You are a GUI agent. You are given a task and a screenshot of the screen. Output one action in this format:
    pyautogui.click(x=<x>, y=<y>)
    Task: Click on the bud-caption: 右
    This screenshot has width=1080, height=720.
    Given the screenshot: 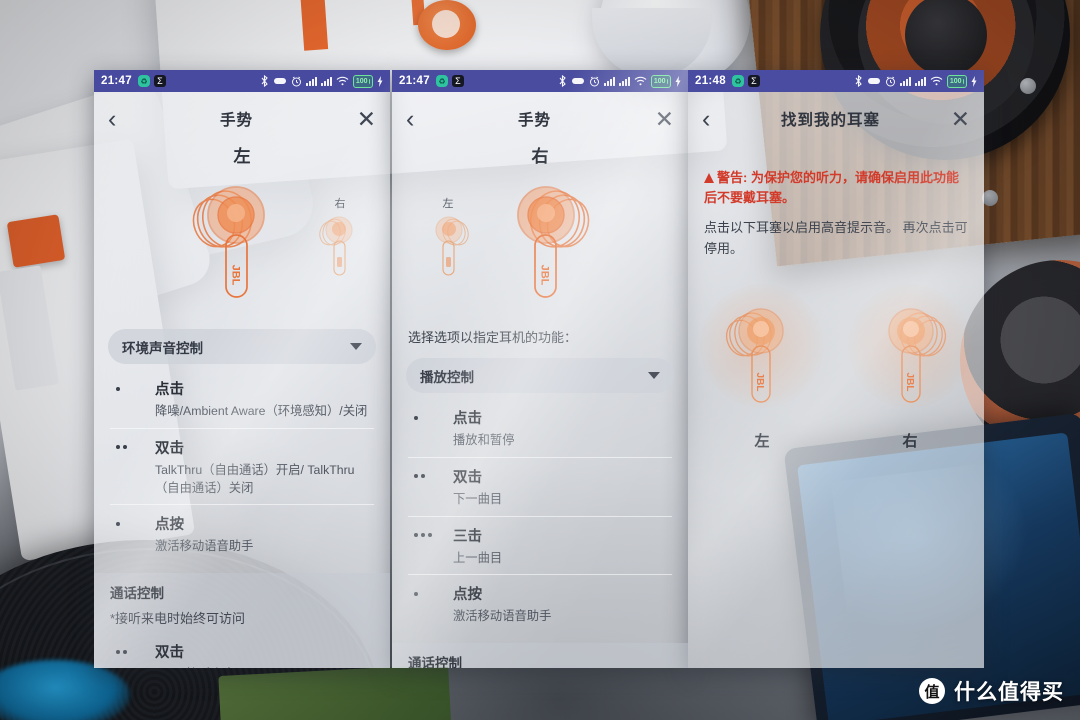 What is the action you would take?
    pyautogui.click(x=910, y=441)
    